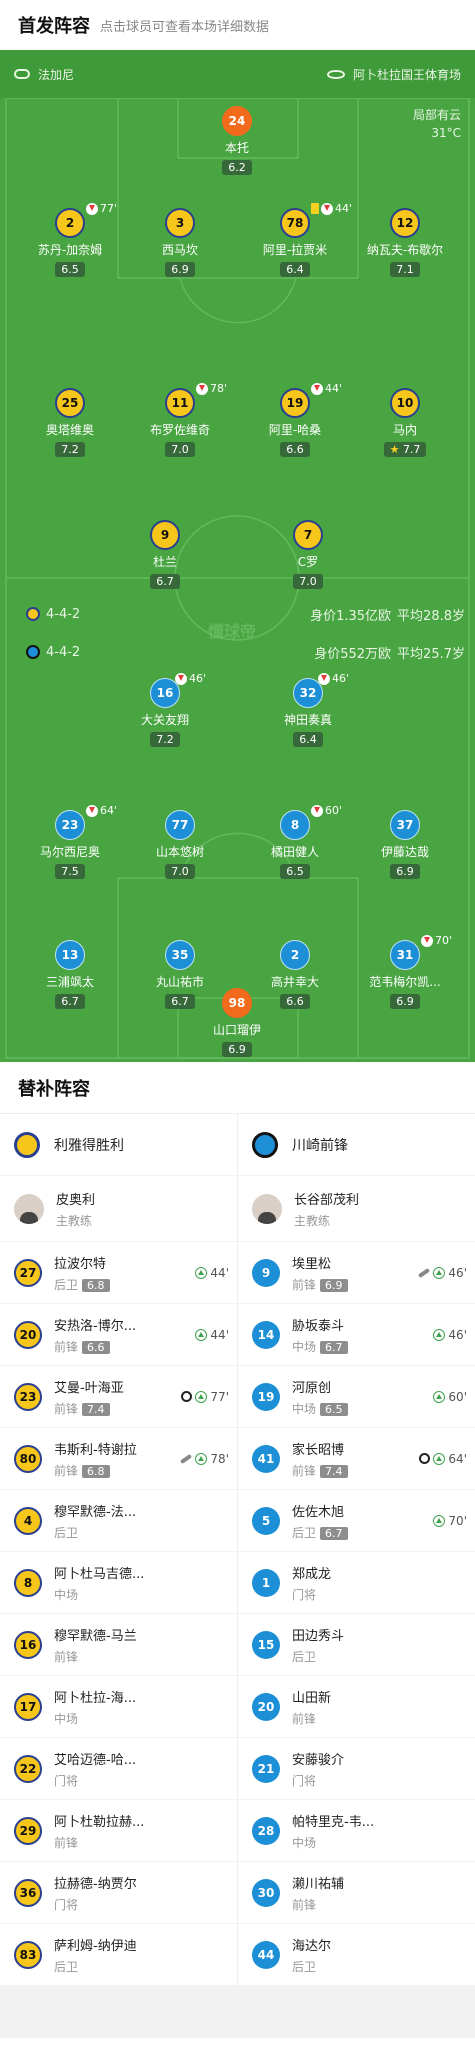  Describe the element at coordinates (379, 1594) in the screenshot. I see `player-position-line: 门将` at that location.